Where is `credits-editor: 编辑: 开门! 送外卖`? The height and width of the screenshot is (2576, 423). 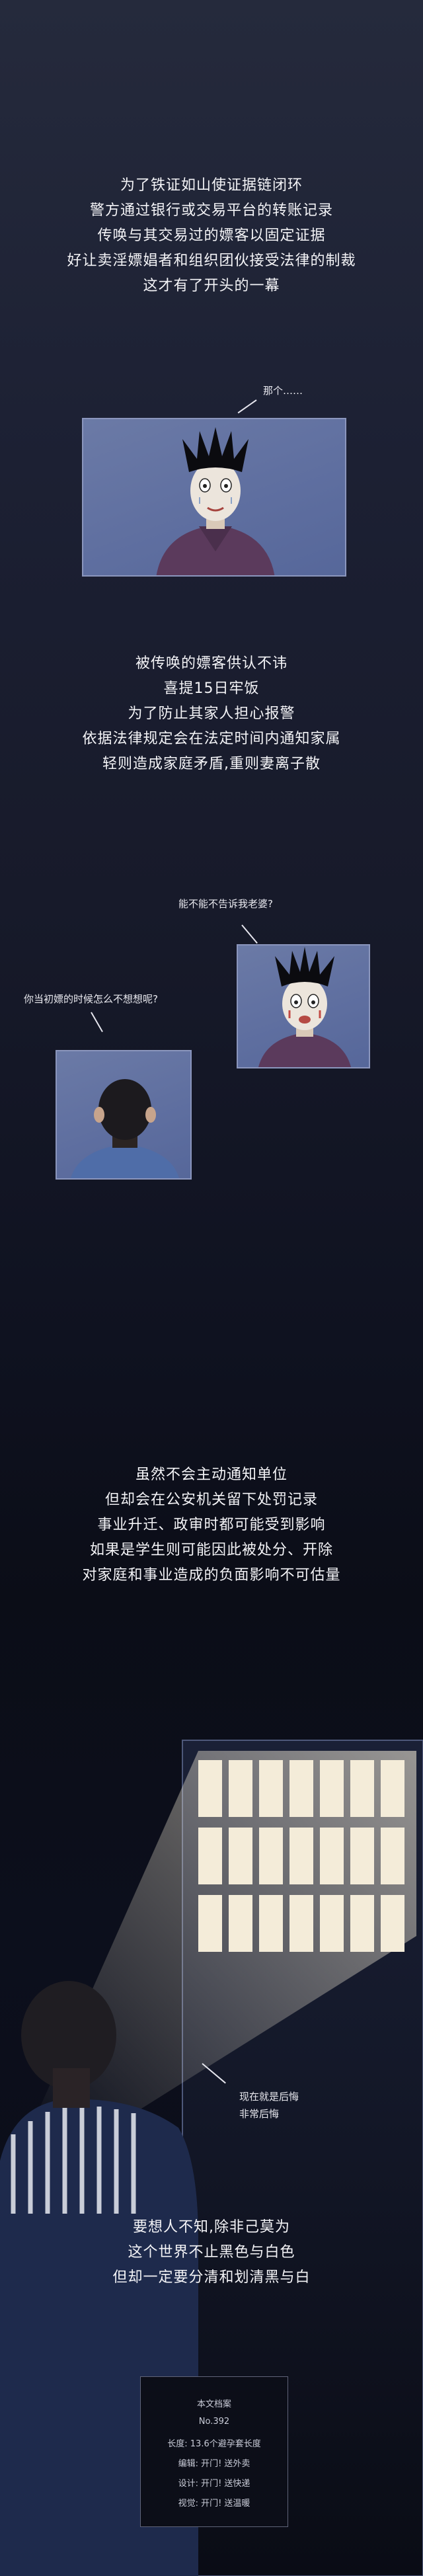
credits-editor: 编辑: 开门! 送外卖 is located at coordinates (214, 2464).